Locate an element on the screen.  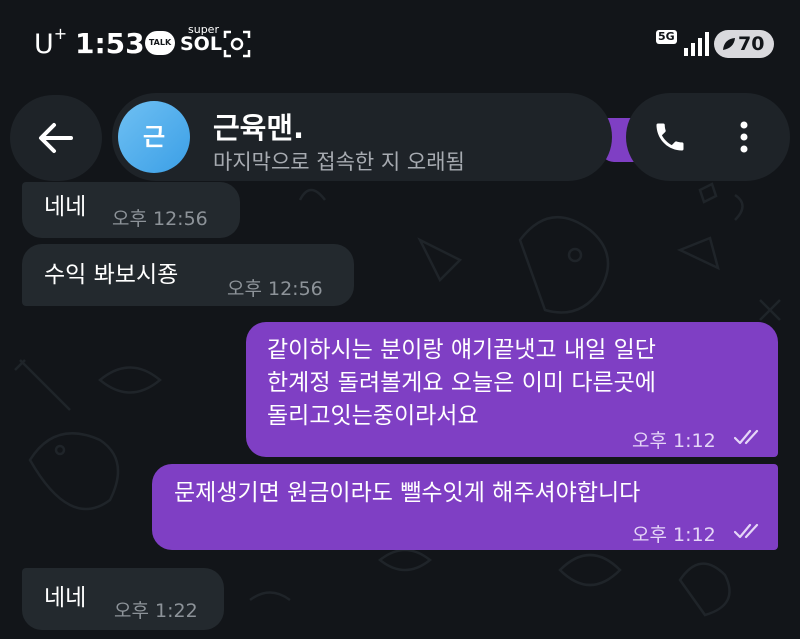
carrier-label: U+ is located at coordinates (51, 42).